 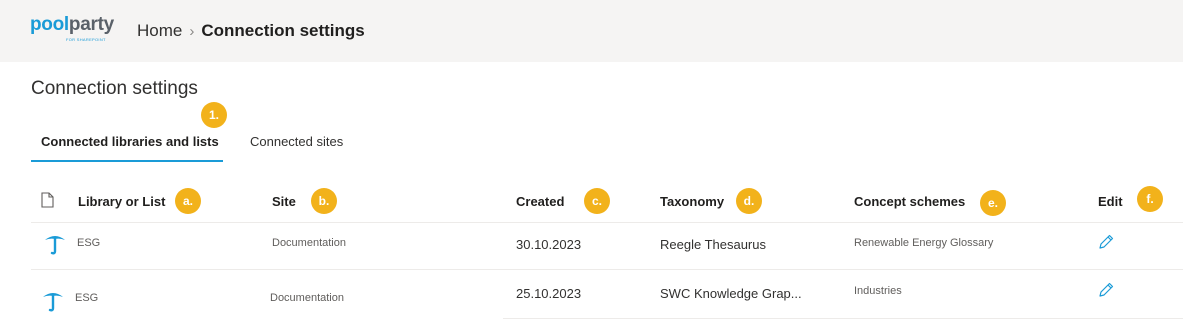 What do you see at coordinates (88, 243) in the screenshot?
I see `row-1-library: ESG` at bounding box center [88, 243].